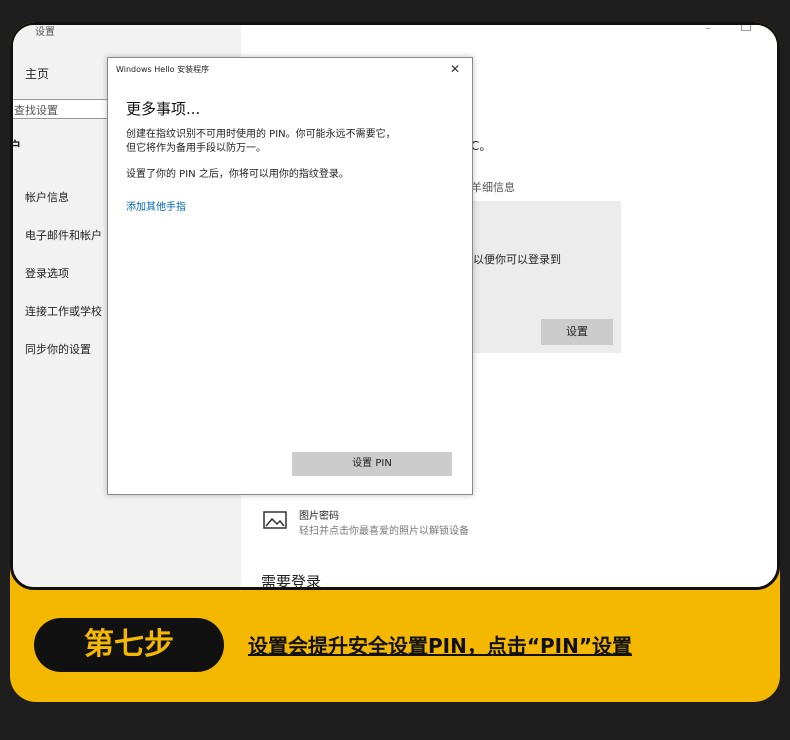  What do you see at coordinates (58, 349) in the screenshot?
I see `sidebar-item-sync-settings: 同步你的设置` at bounding box center [58, 349].